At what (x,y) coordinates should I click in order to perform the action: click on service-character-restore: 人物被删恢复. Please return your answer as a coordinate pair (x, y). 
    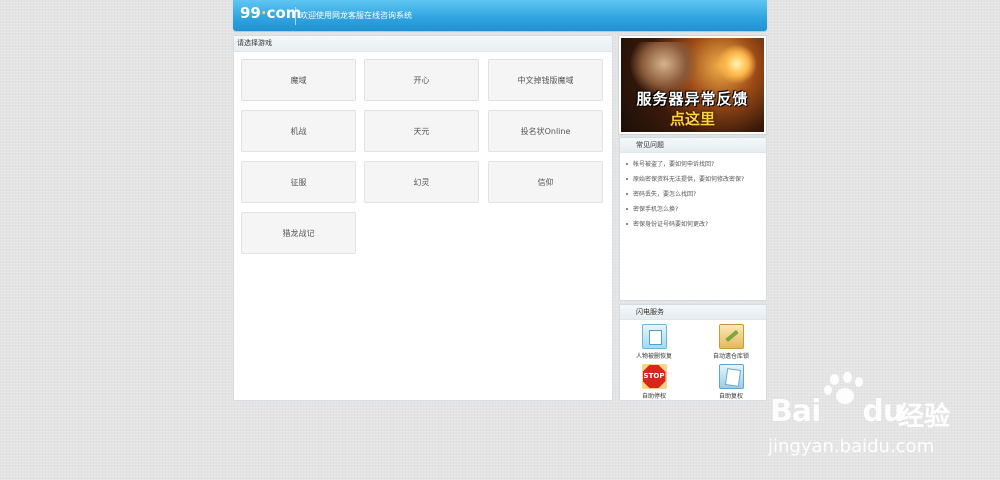
    Looking at the image, I should click on (654, 342).